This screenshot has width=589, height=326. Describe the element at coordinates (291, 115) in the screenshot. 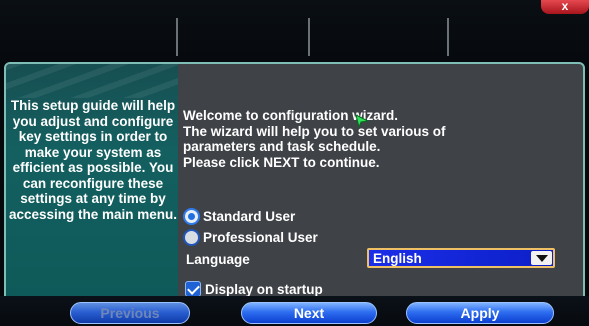

I see `welcome-line: Welcome to configuration wizard.` at that location.